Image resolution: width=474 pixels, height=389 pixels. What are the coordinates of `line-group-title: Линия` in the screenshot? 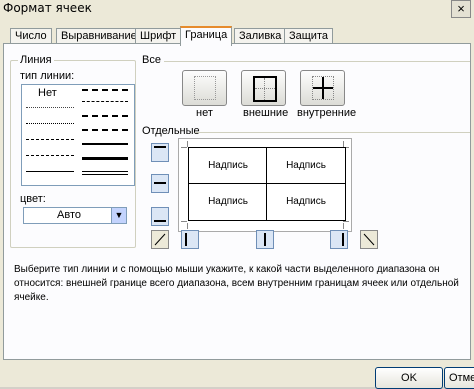 It's located at (36, 60).